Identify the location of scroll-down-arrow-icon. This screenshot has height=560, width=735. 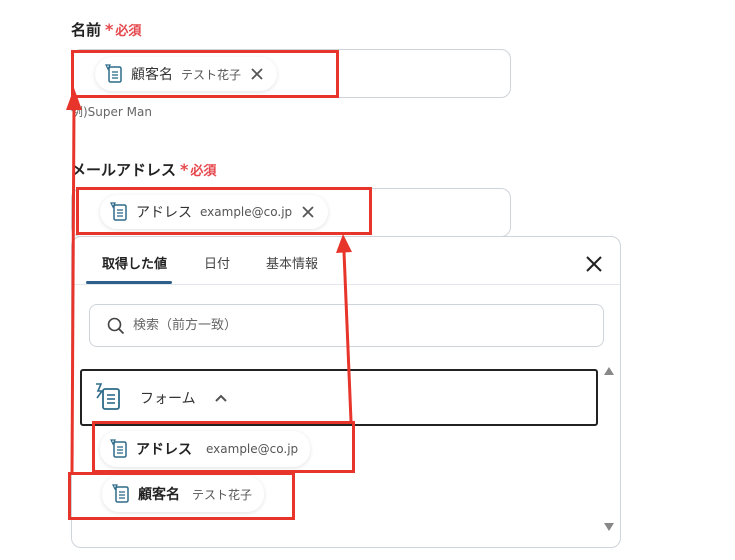
(609, 527).